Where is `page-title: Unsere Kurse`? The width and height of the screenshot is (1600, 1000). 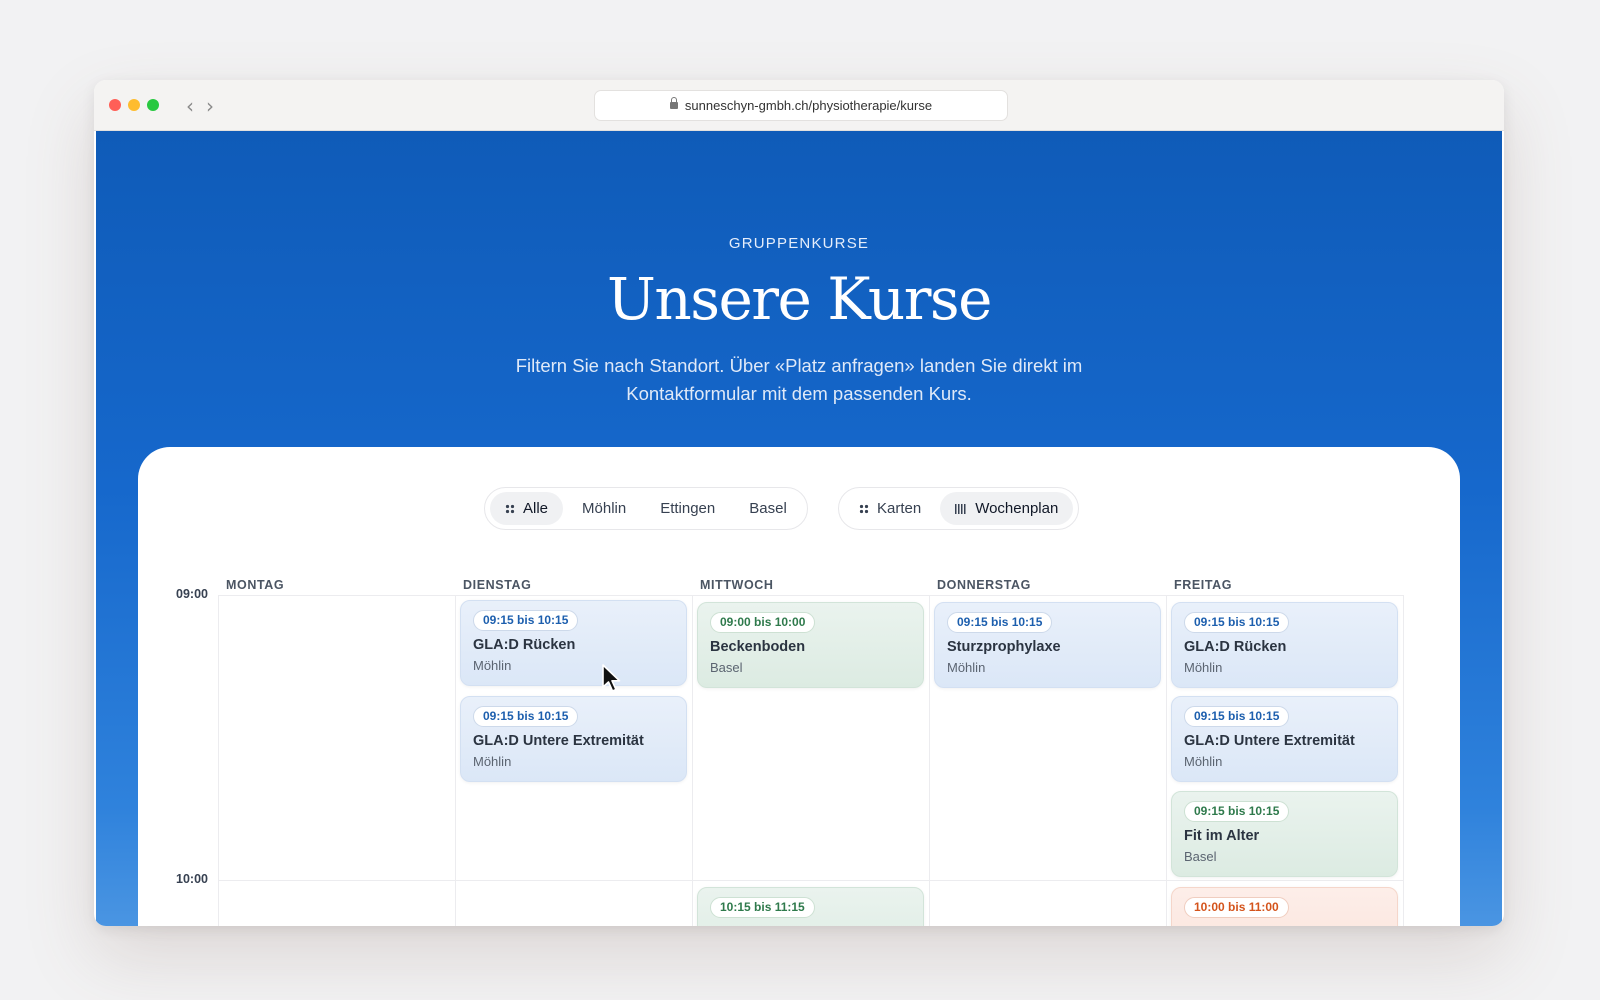
page-title: Unsere Kurse is located at coordinates (799, 299).